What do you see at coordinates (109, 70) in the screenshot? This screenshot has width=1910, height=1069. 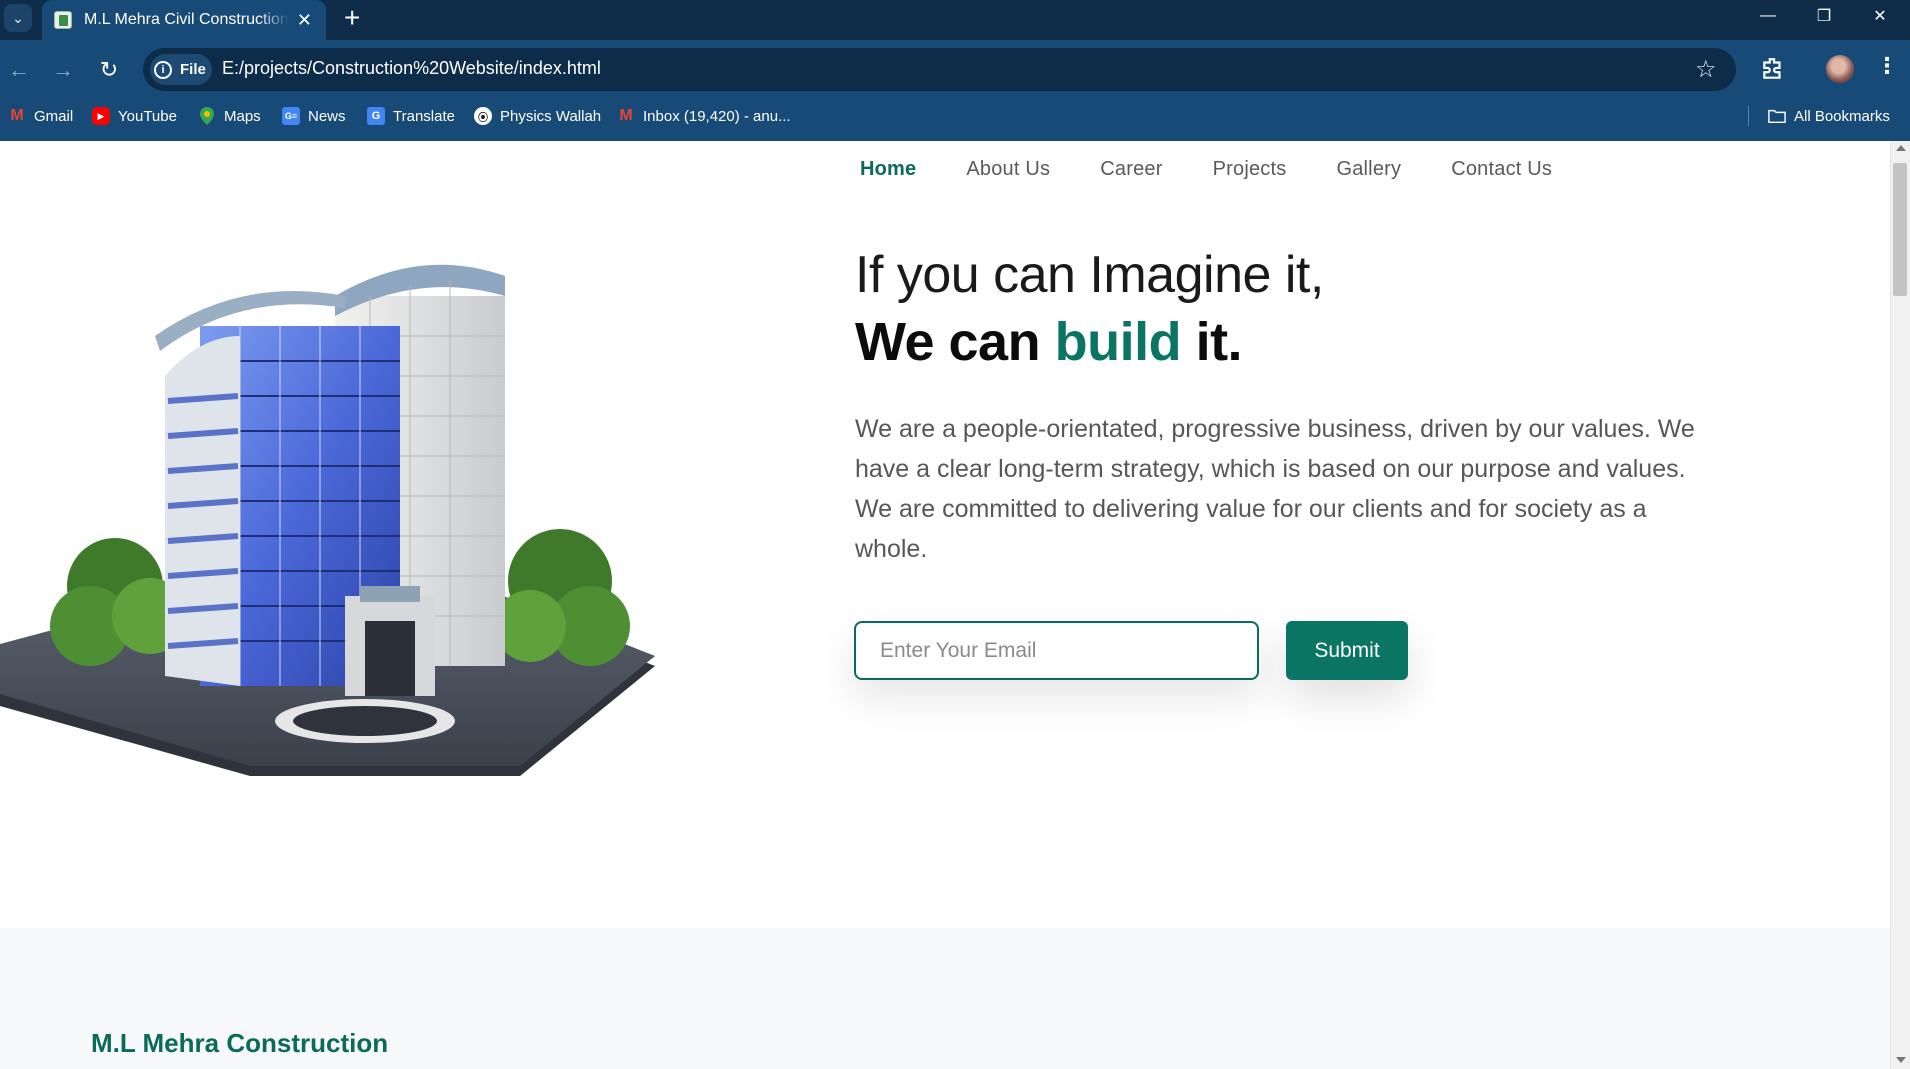 I see `reload-icon: ↻` at bounding box center [109, 70].